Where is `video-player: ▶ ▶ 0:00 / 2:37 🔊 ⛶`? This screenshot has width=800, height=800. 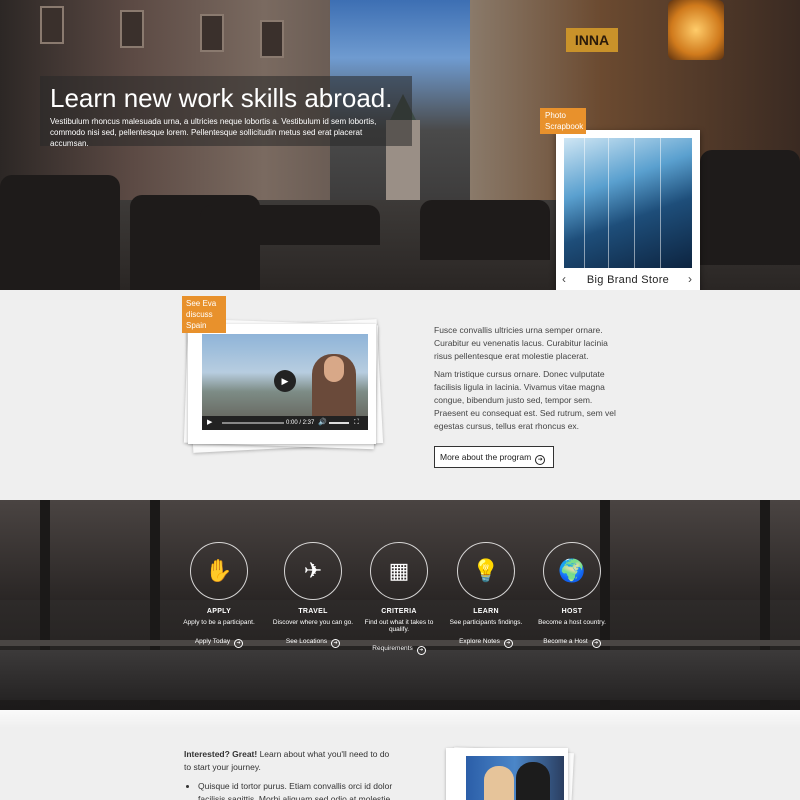 video-player: ▶ ▶ 0:00 / 2:37 🔊 ⛶ is located at coordinates (285, 382).